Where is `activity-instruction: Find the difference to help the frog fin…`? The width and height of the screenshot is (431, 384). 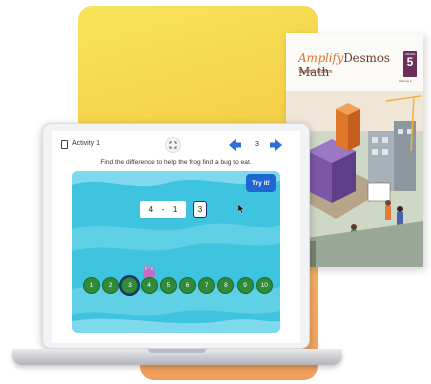 activity-instruction: Find the difference to help the frog fin… is located at coordinates (176, 162).